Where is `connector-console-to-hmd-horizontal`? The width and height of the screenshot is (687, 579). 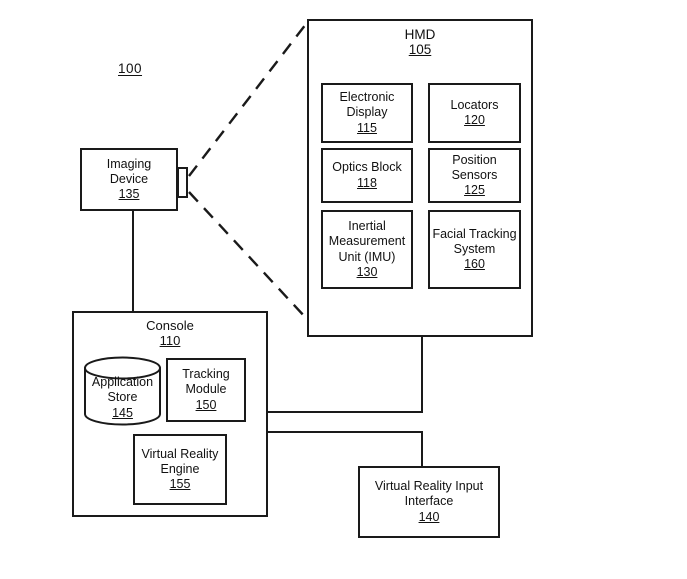 connector-console-to-hmd-horizontal is located at coordinates (344, 412).